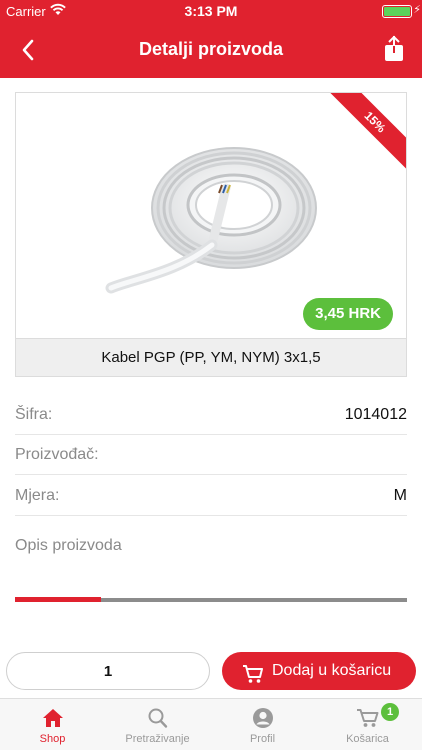  Describe the element at coordinates (211, 672) in the screenshot. I see `cart-actions: 1 Dodaj u košaricu` at that location.